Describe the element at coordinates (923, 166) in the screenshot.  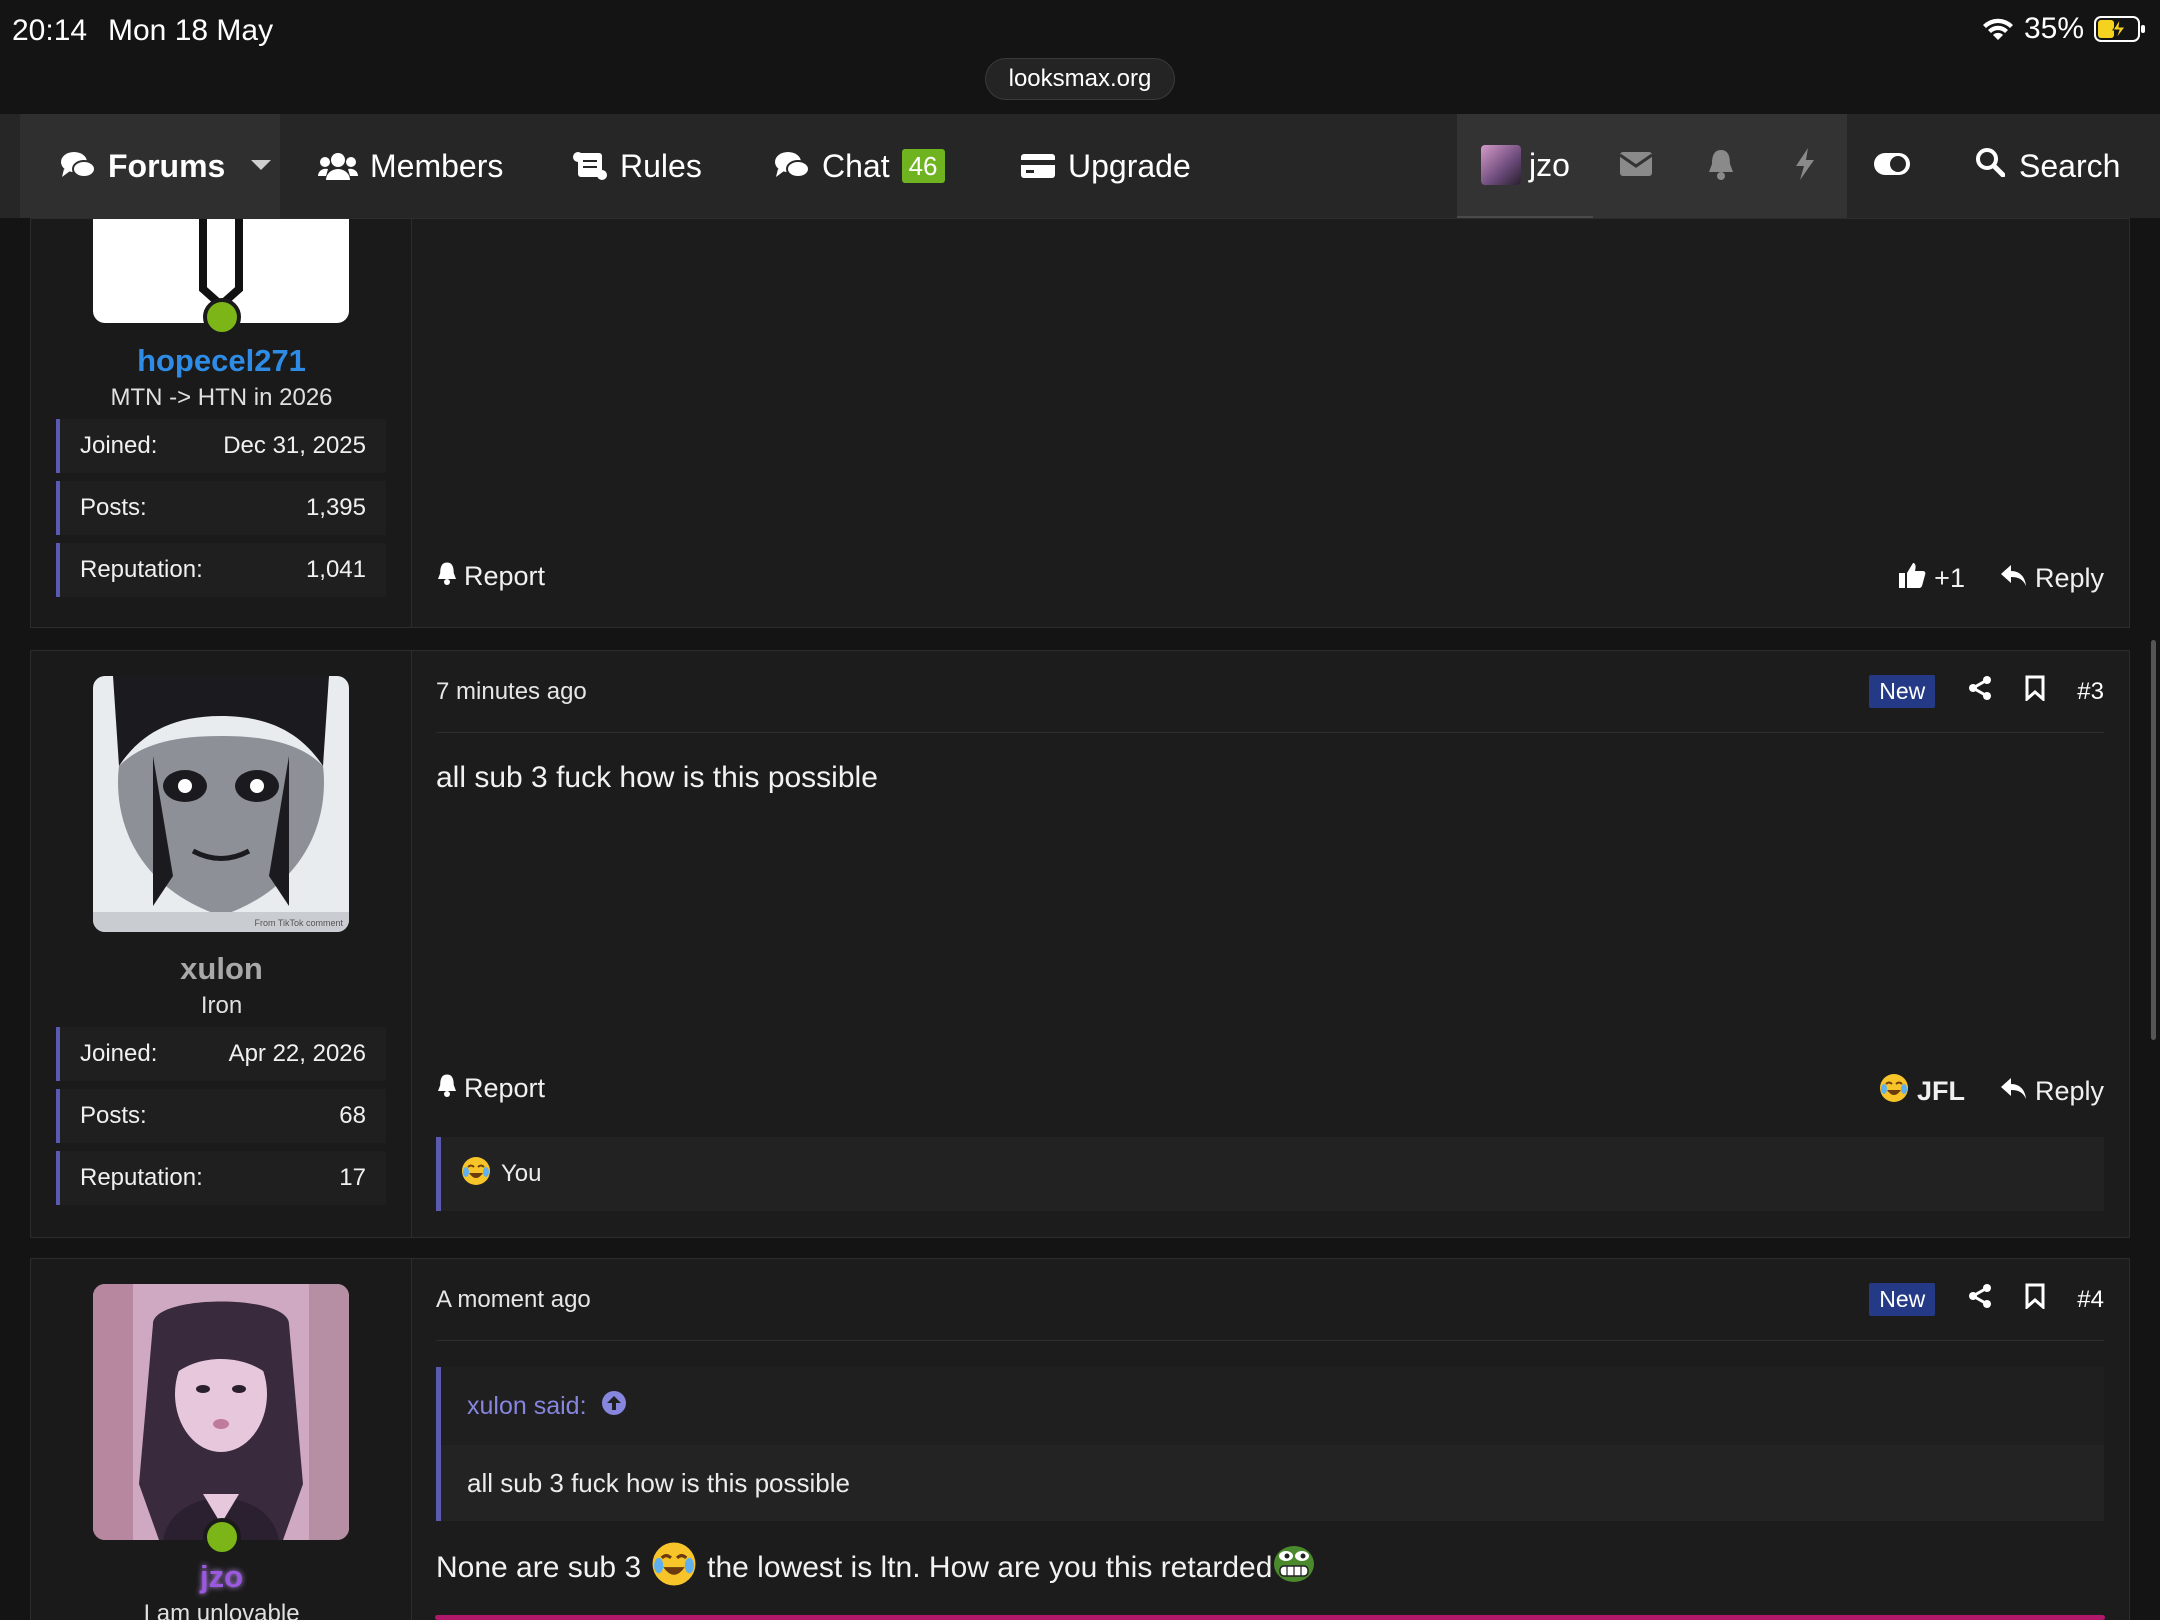
I see `chat-count-badge: 46` at that location.